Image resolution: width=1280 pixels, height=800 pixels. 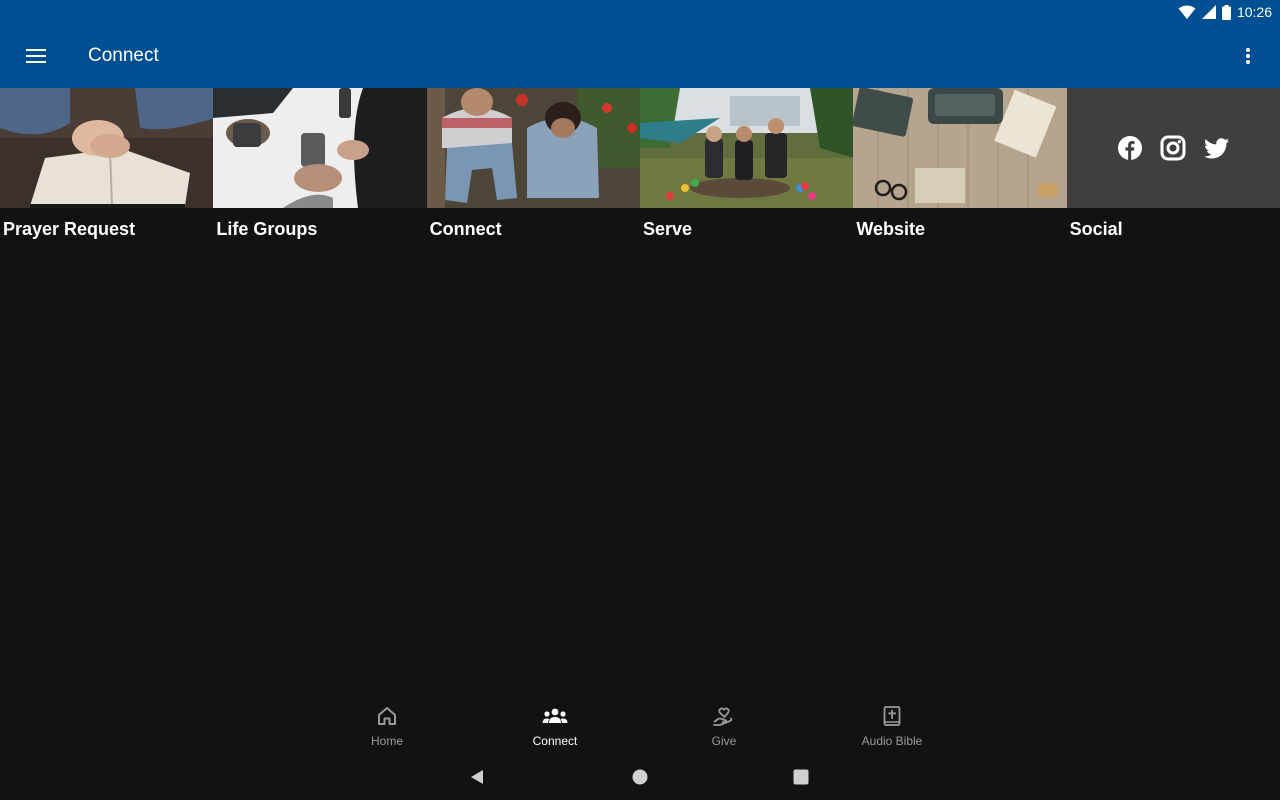 I want to click on people-group-icon, so click(x=555, y=718).